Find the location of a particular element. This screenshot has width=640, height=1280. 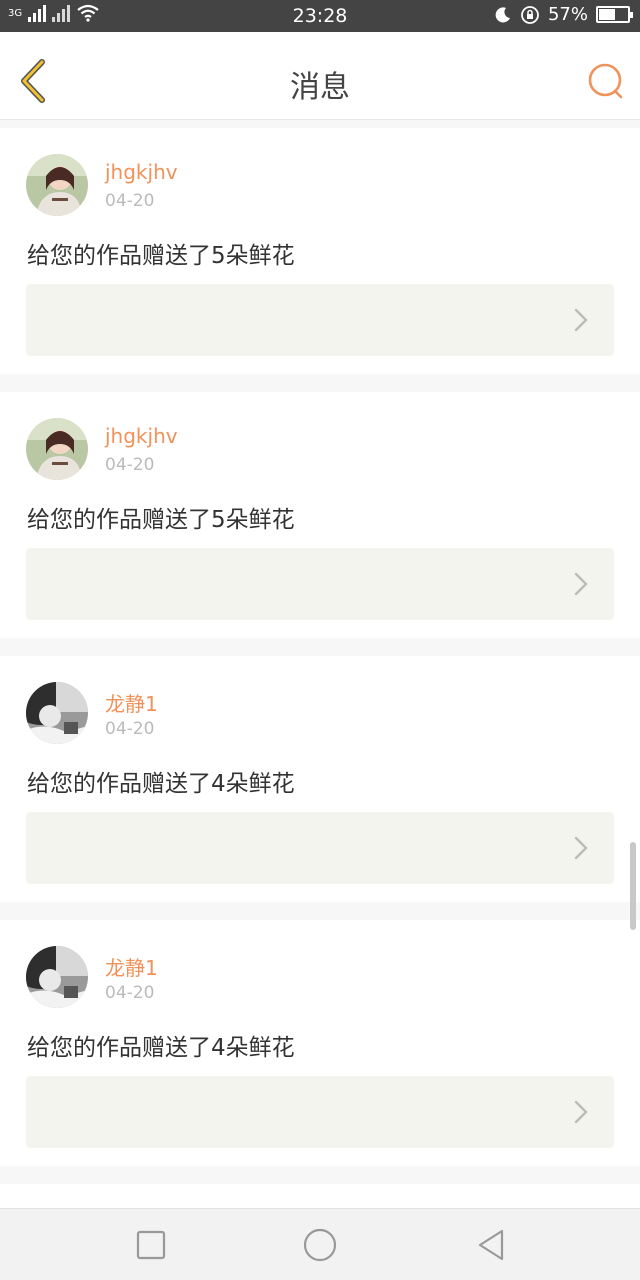

triangle-back-icon is located at coordinates (492, 1245).